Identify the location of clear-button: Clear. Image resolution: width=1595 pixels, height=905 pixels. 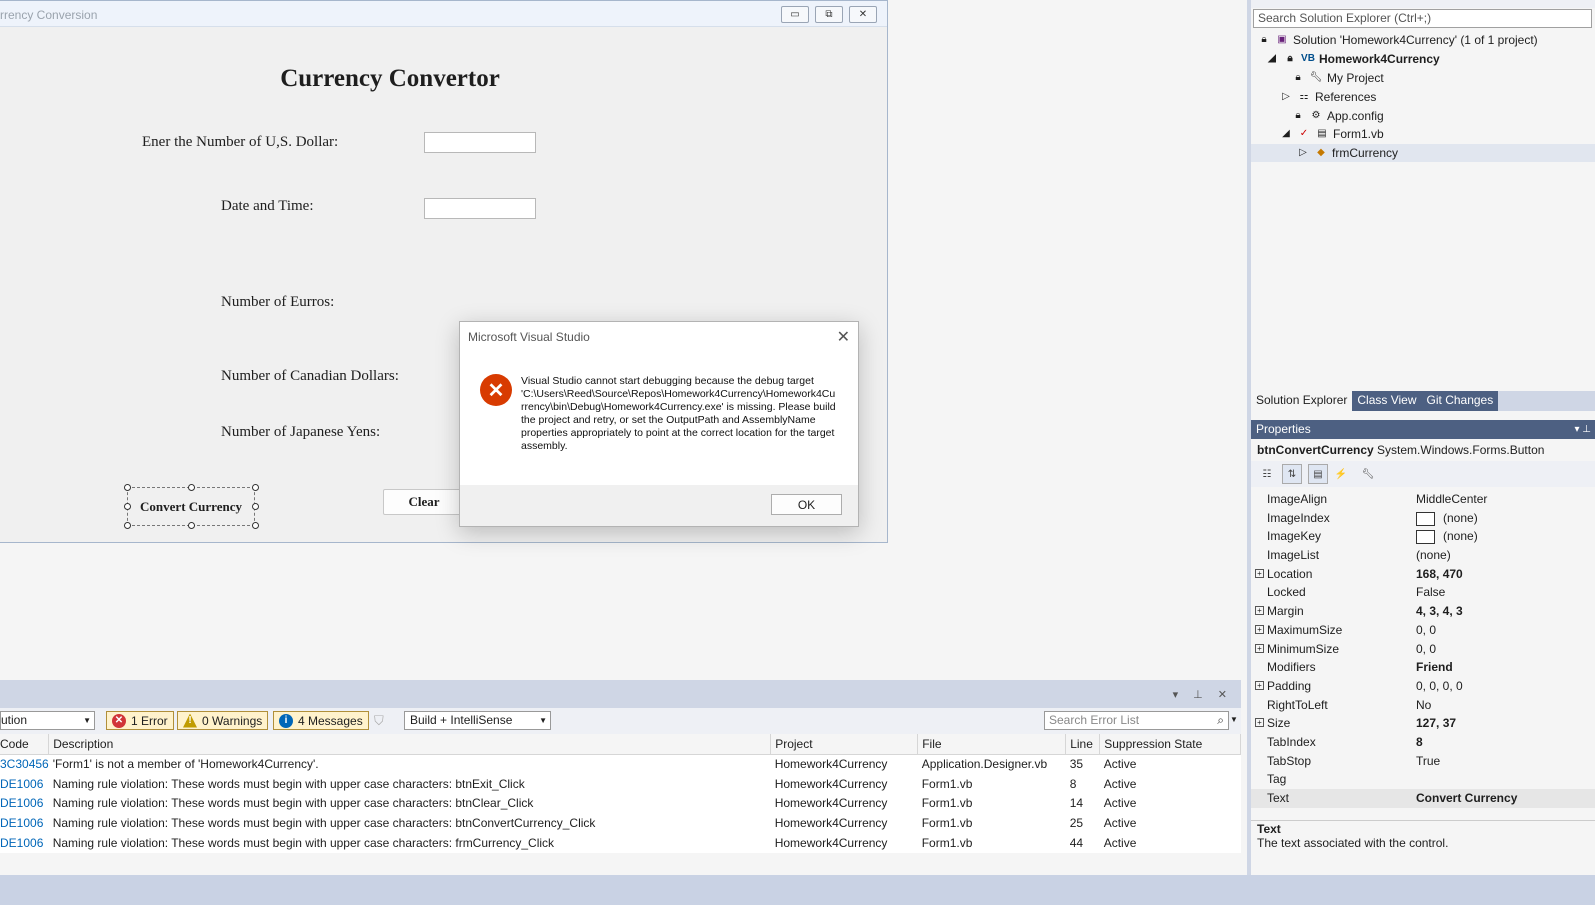
(424, 502).